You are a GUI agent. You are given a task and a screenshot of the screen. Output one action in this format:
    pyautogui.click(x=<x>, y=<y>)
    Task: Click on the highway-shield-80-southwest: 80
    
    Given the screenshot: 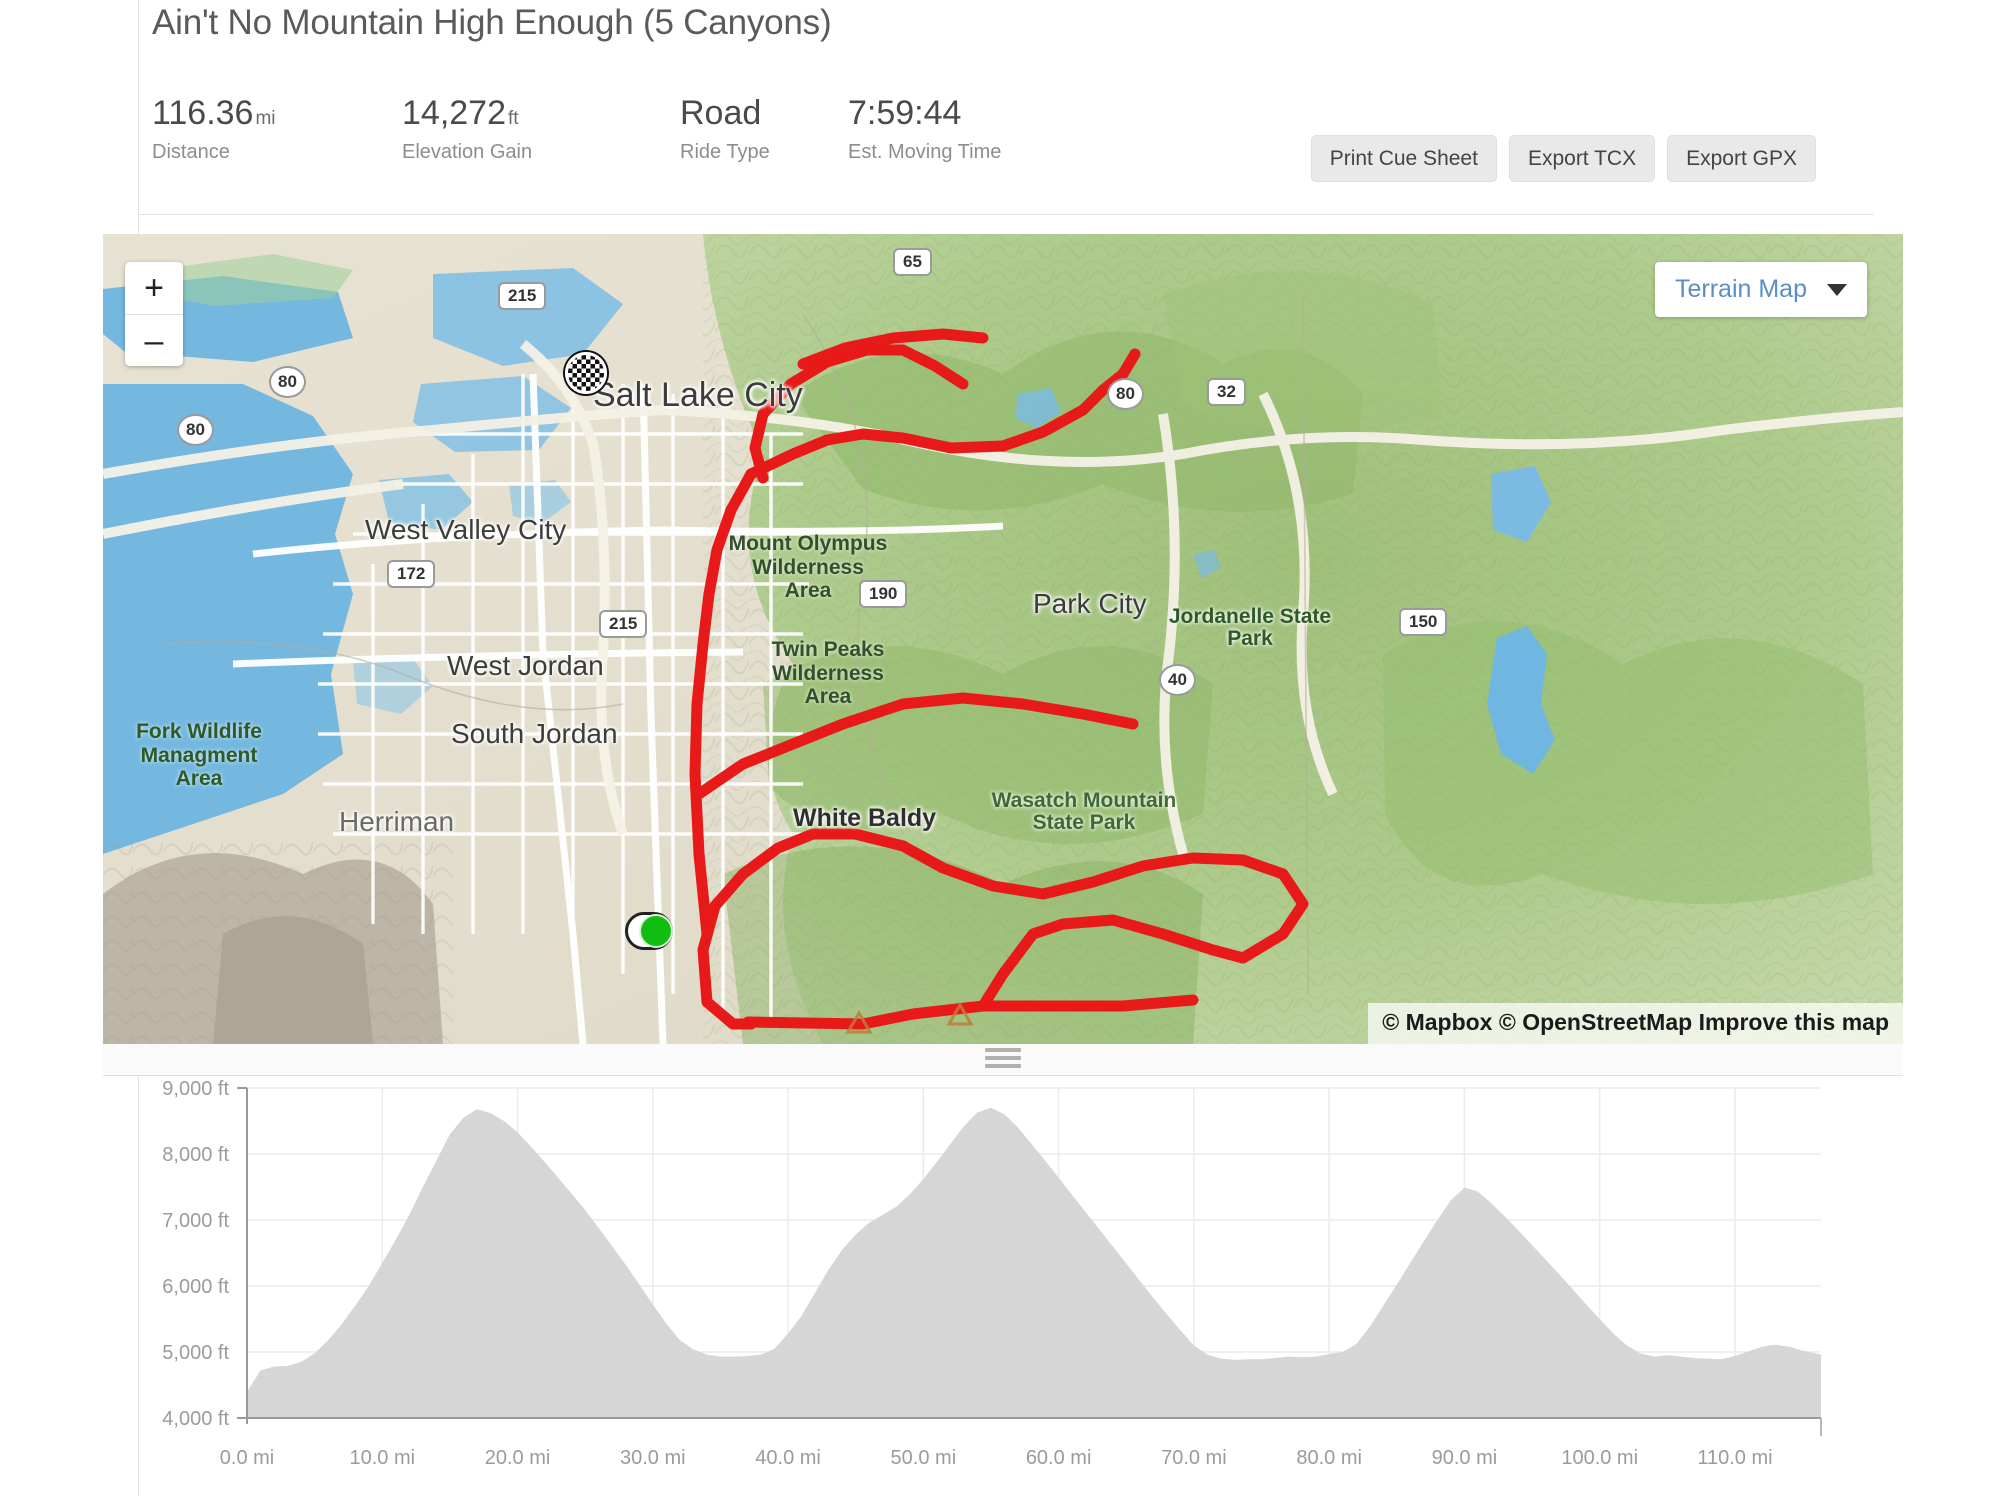 What is the action you would take?
    pyautogui.click(x=195, y=430)
    